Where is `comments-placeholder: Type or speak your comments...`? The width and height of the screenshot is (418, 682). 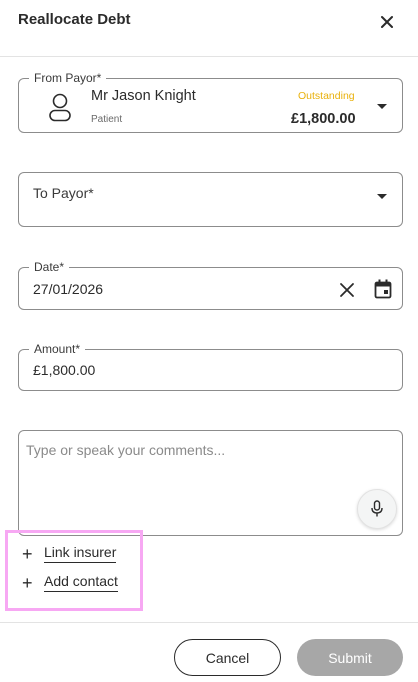
comments-placeholder: Type or speak your comments... is located at coordinates (126, 450).